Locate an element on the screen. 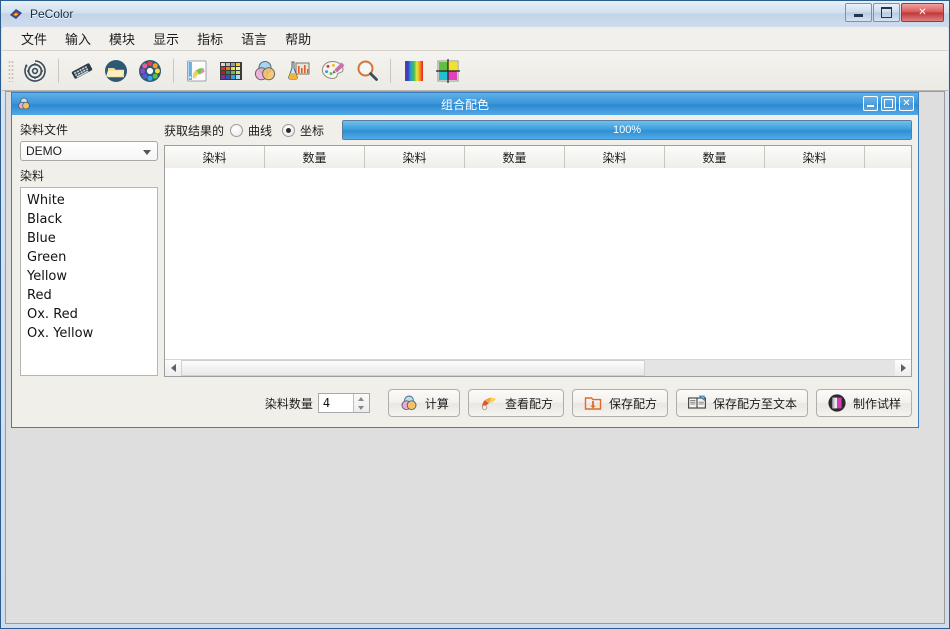 Image resolution: width=950 pixels, height=629 pixels. child-window-controls: ✕ is located at coordinates (888, 103).